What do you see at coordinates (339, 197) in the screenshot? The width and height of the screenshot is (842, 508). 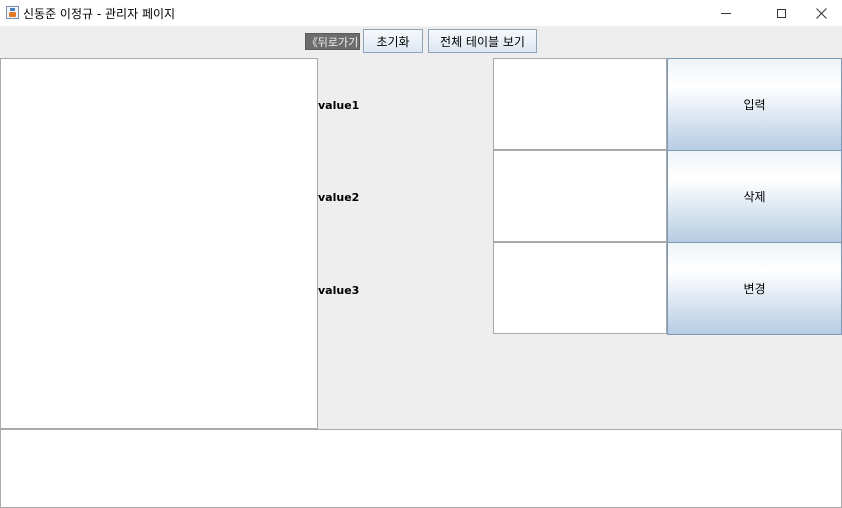 I see `value2-label: value2` at bounding box center [339, 197].